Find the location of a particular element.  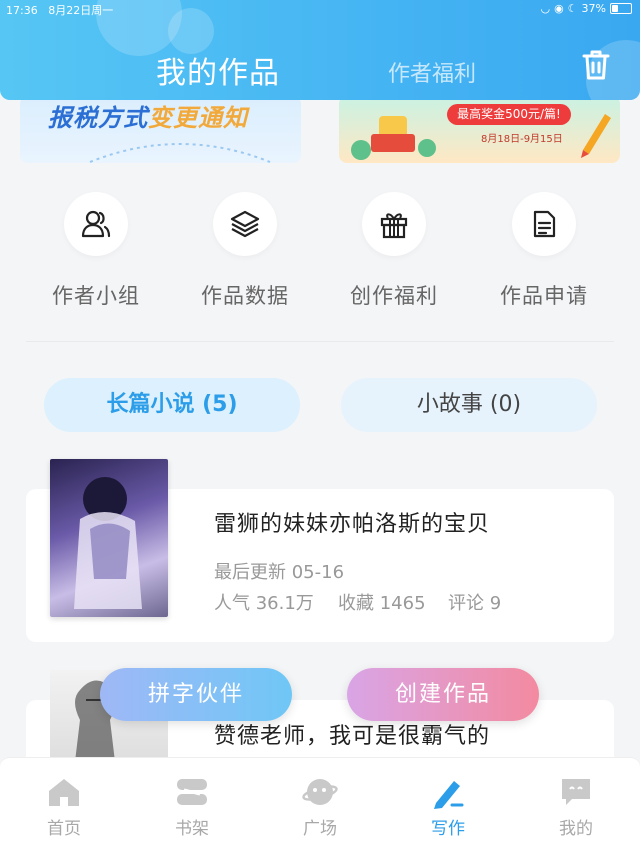

banner-tax-title: 报税方式变更通知 is located at coordinates (148, 115).